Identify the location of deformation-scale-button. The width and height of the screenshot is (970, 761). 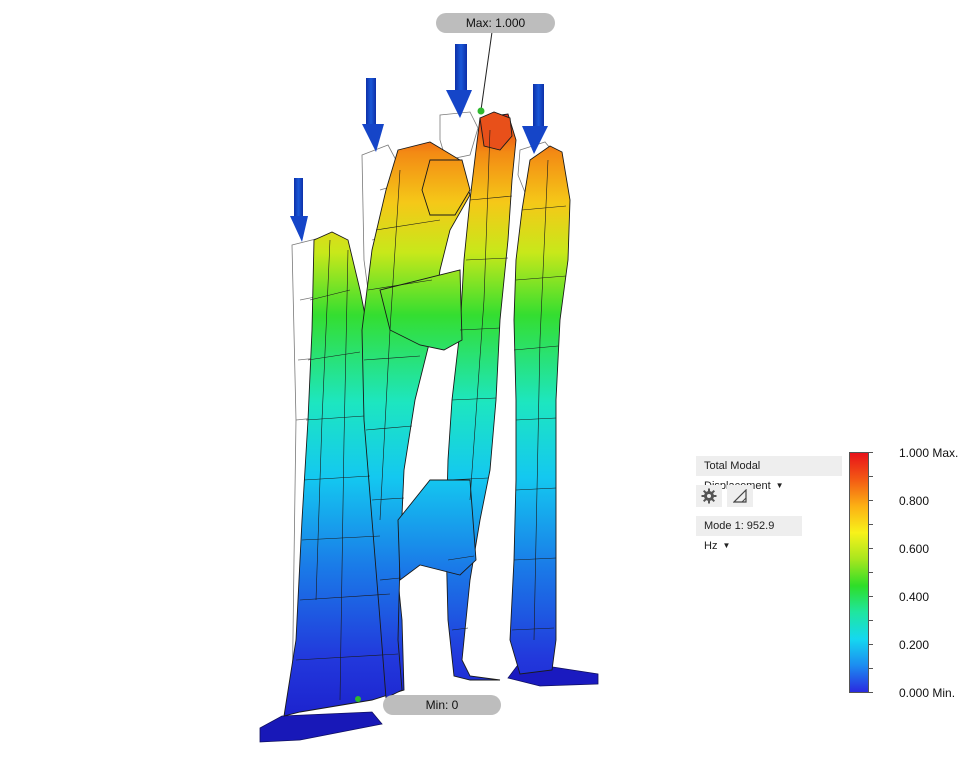
(740, 496).